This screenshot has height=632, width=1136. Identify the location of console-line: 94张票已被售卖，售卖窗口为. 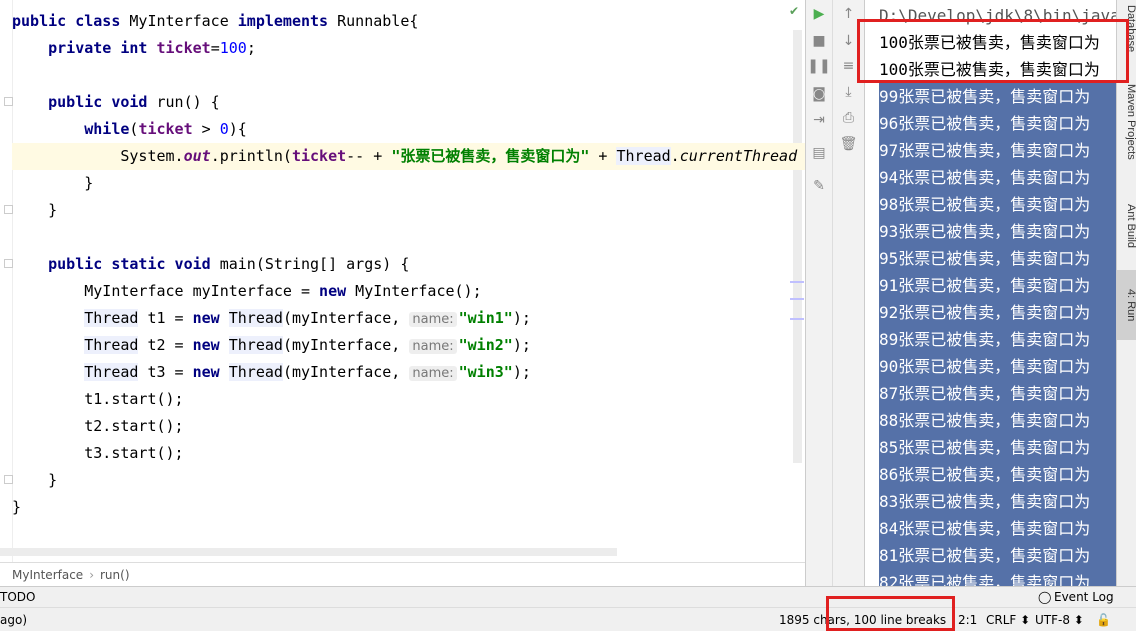
(997, 177).